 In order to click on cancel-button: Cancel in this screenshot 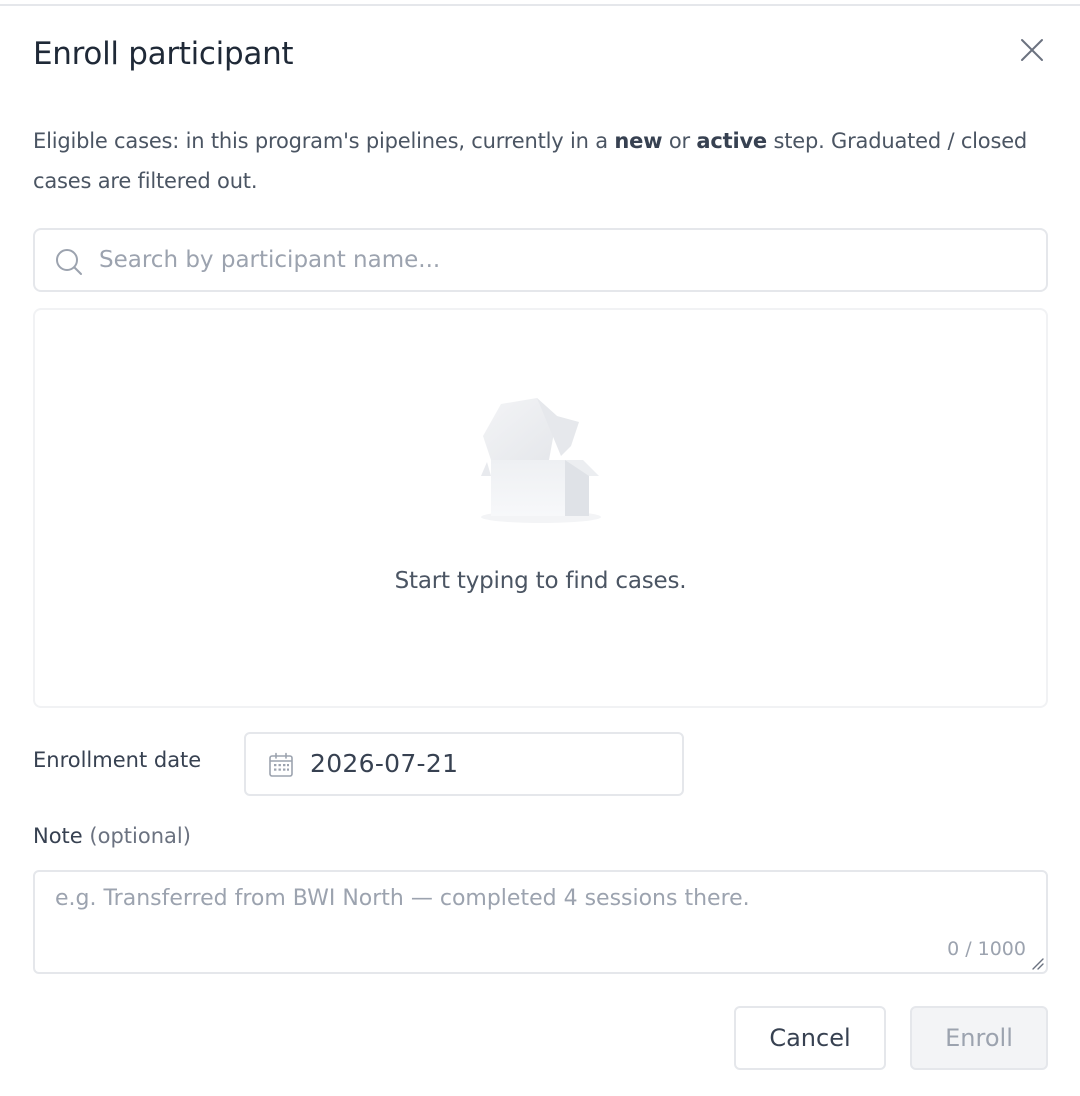, I will do `click(810, 1038)`.